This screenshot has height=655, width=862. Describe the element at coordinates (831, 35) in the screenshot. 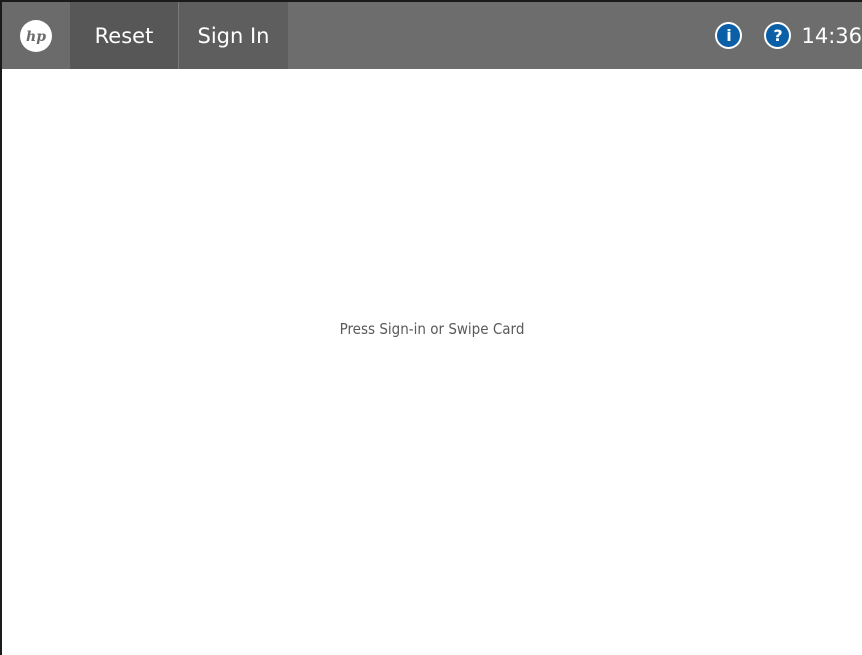

I see `clock: 14:36` at that location.